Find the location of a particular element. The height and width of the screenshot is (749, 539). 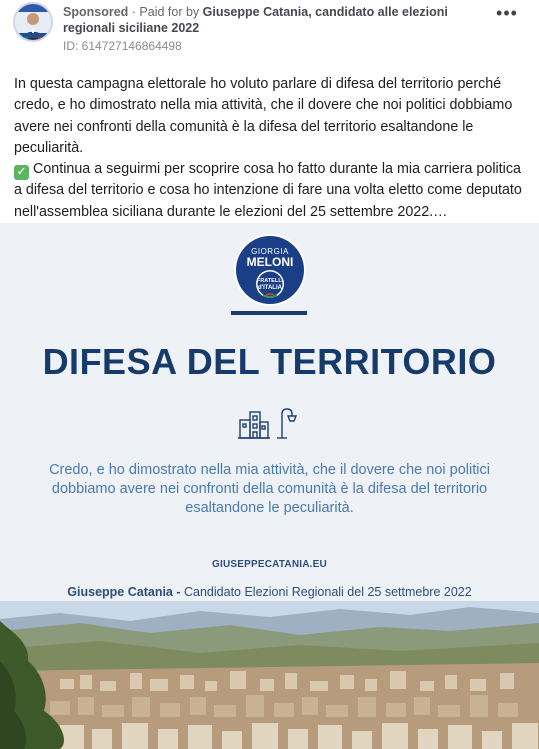

ad-id: ID: 614727146864498 is located at coordinates (122, 46).